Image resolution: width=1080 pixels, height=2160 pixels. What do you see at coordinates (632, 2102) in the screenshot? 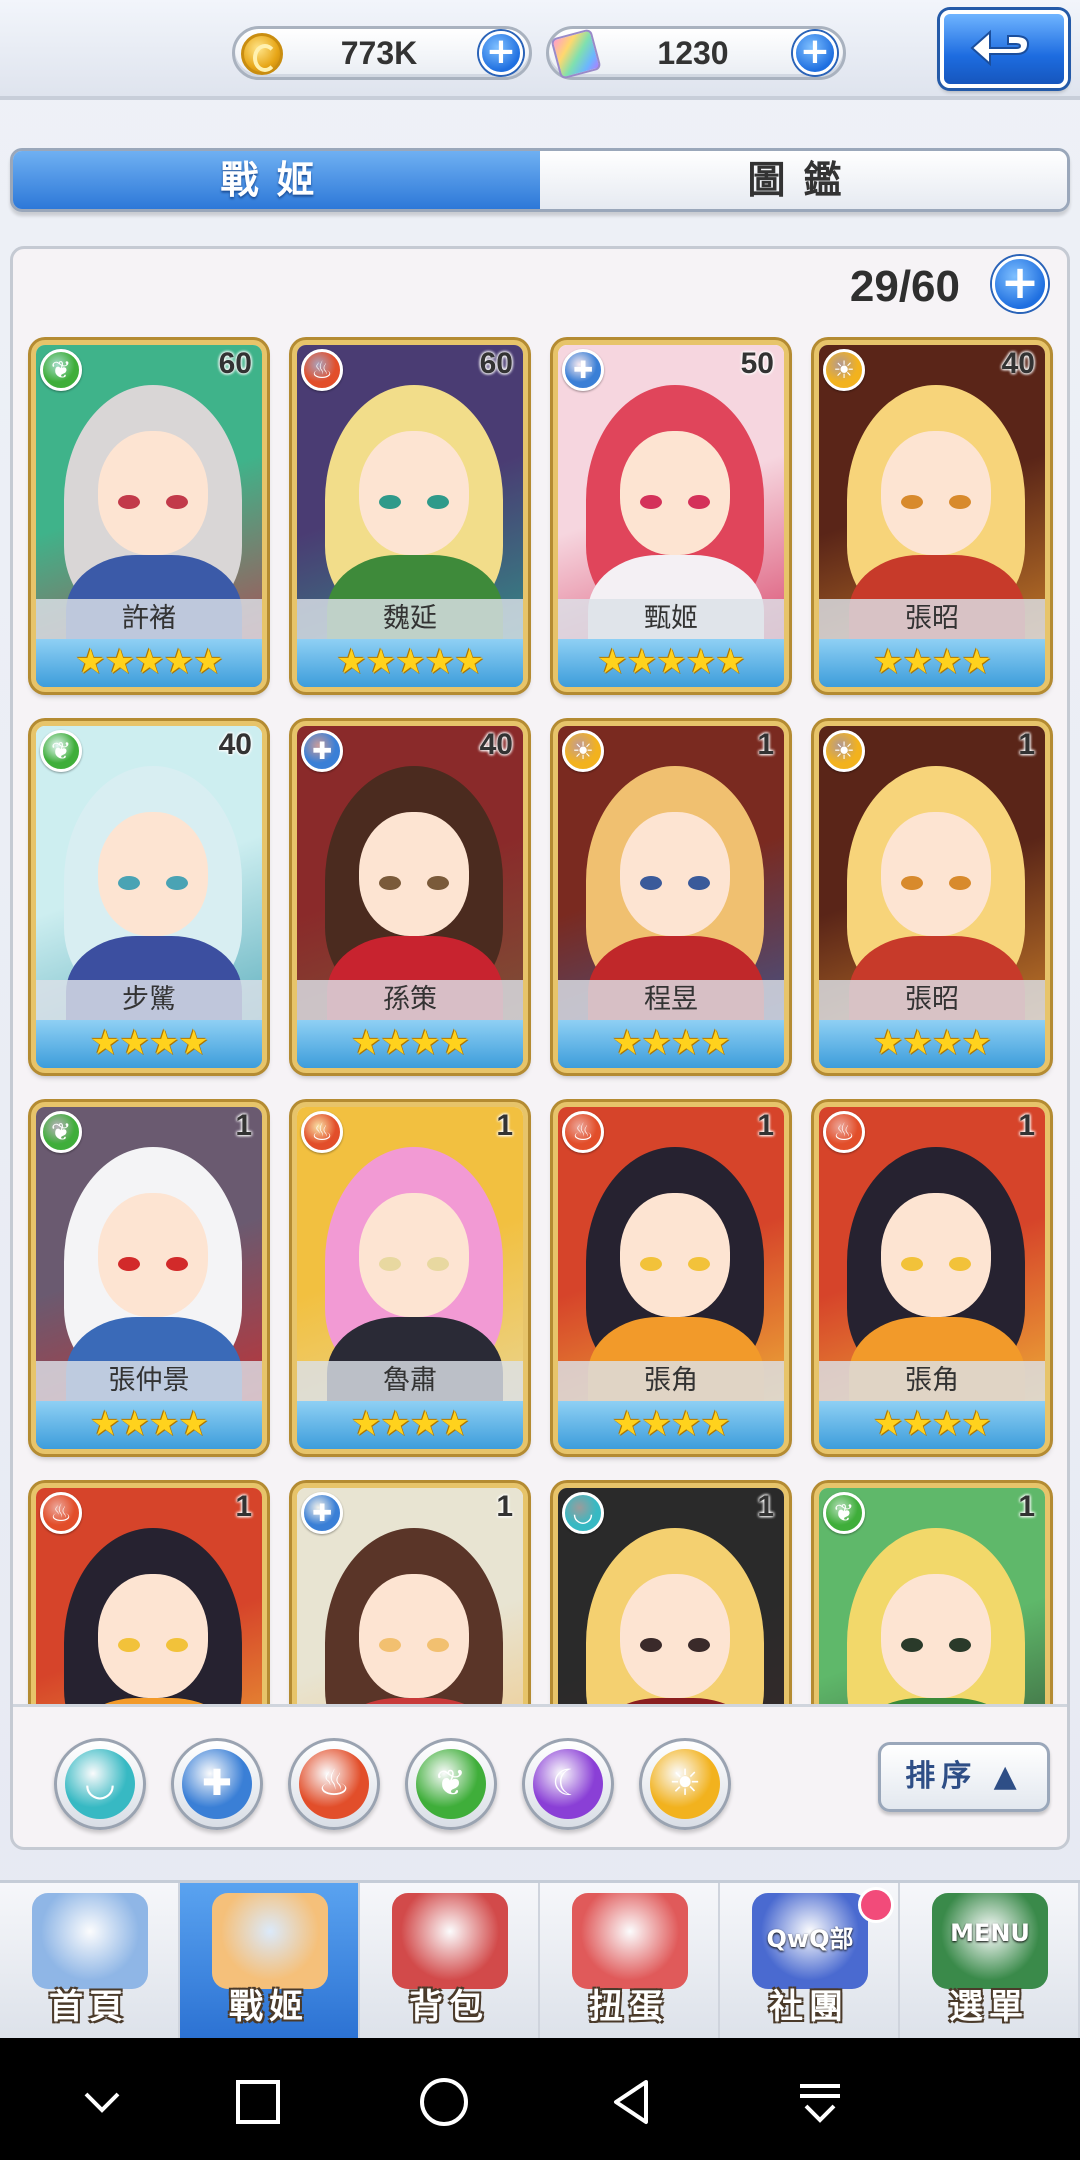
I see `back-triangle-icon` at bounding box center [632, 2102].